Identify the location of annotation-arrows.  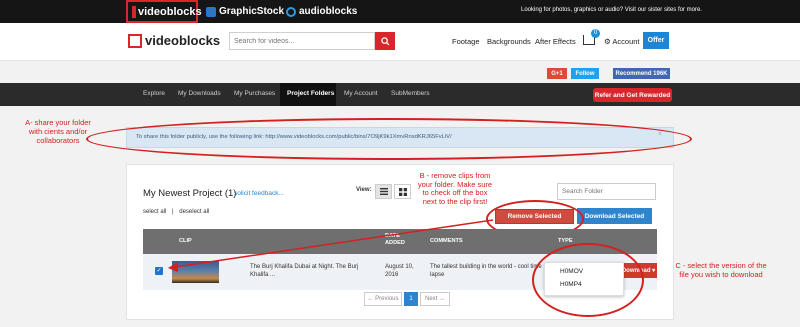
(331, 245).